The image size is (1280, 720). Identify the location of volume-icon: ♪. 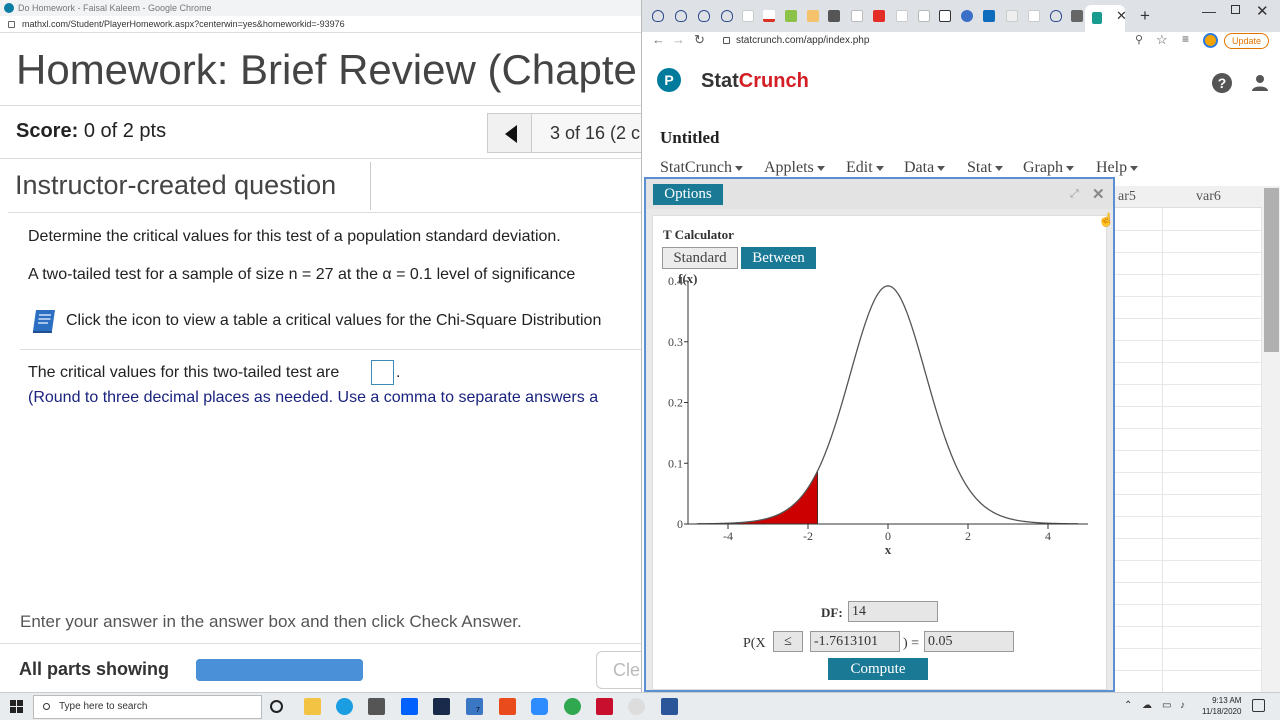
(1182, 705).